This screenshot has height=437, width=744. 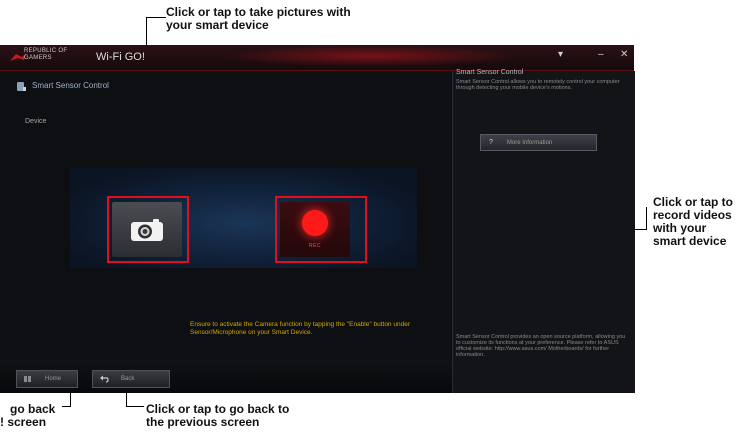 I want to click on brand-line: REPUBLIC OF, so click(x=46, y=51).